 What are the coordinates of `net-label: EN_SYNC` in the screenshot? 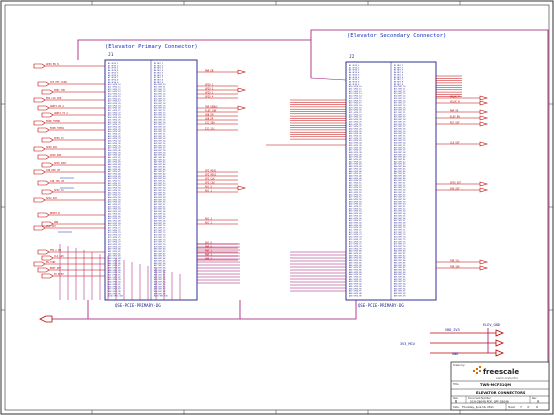 It's located at (51, 262).